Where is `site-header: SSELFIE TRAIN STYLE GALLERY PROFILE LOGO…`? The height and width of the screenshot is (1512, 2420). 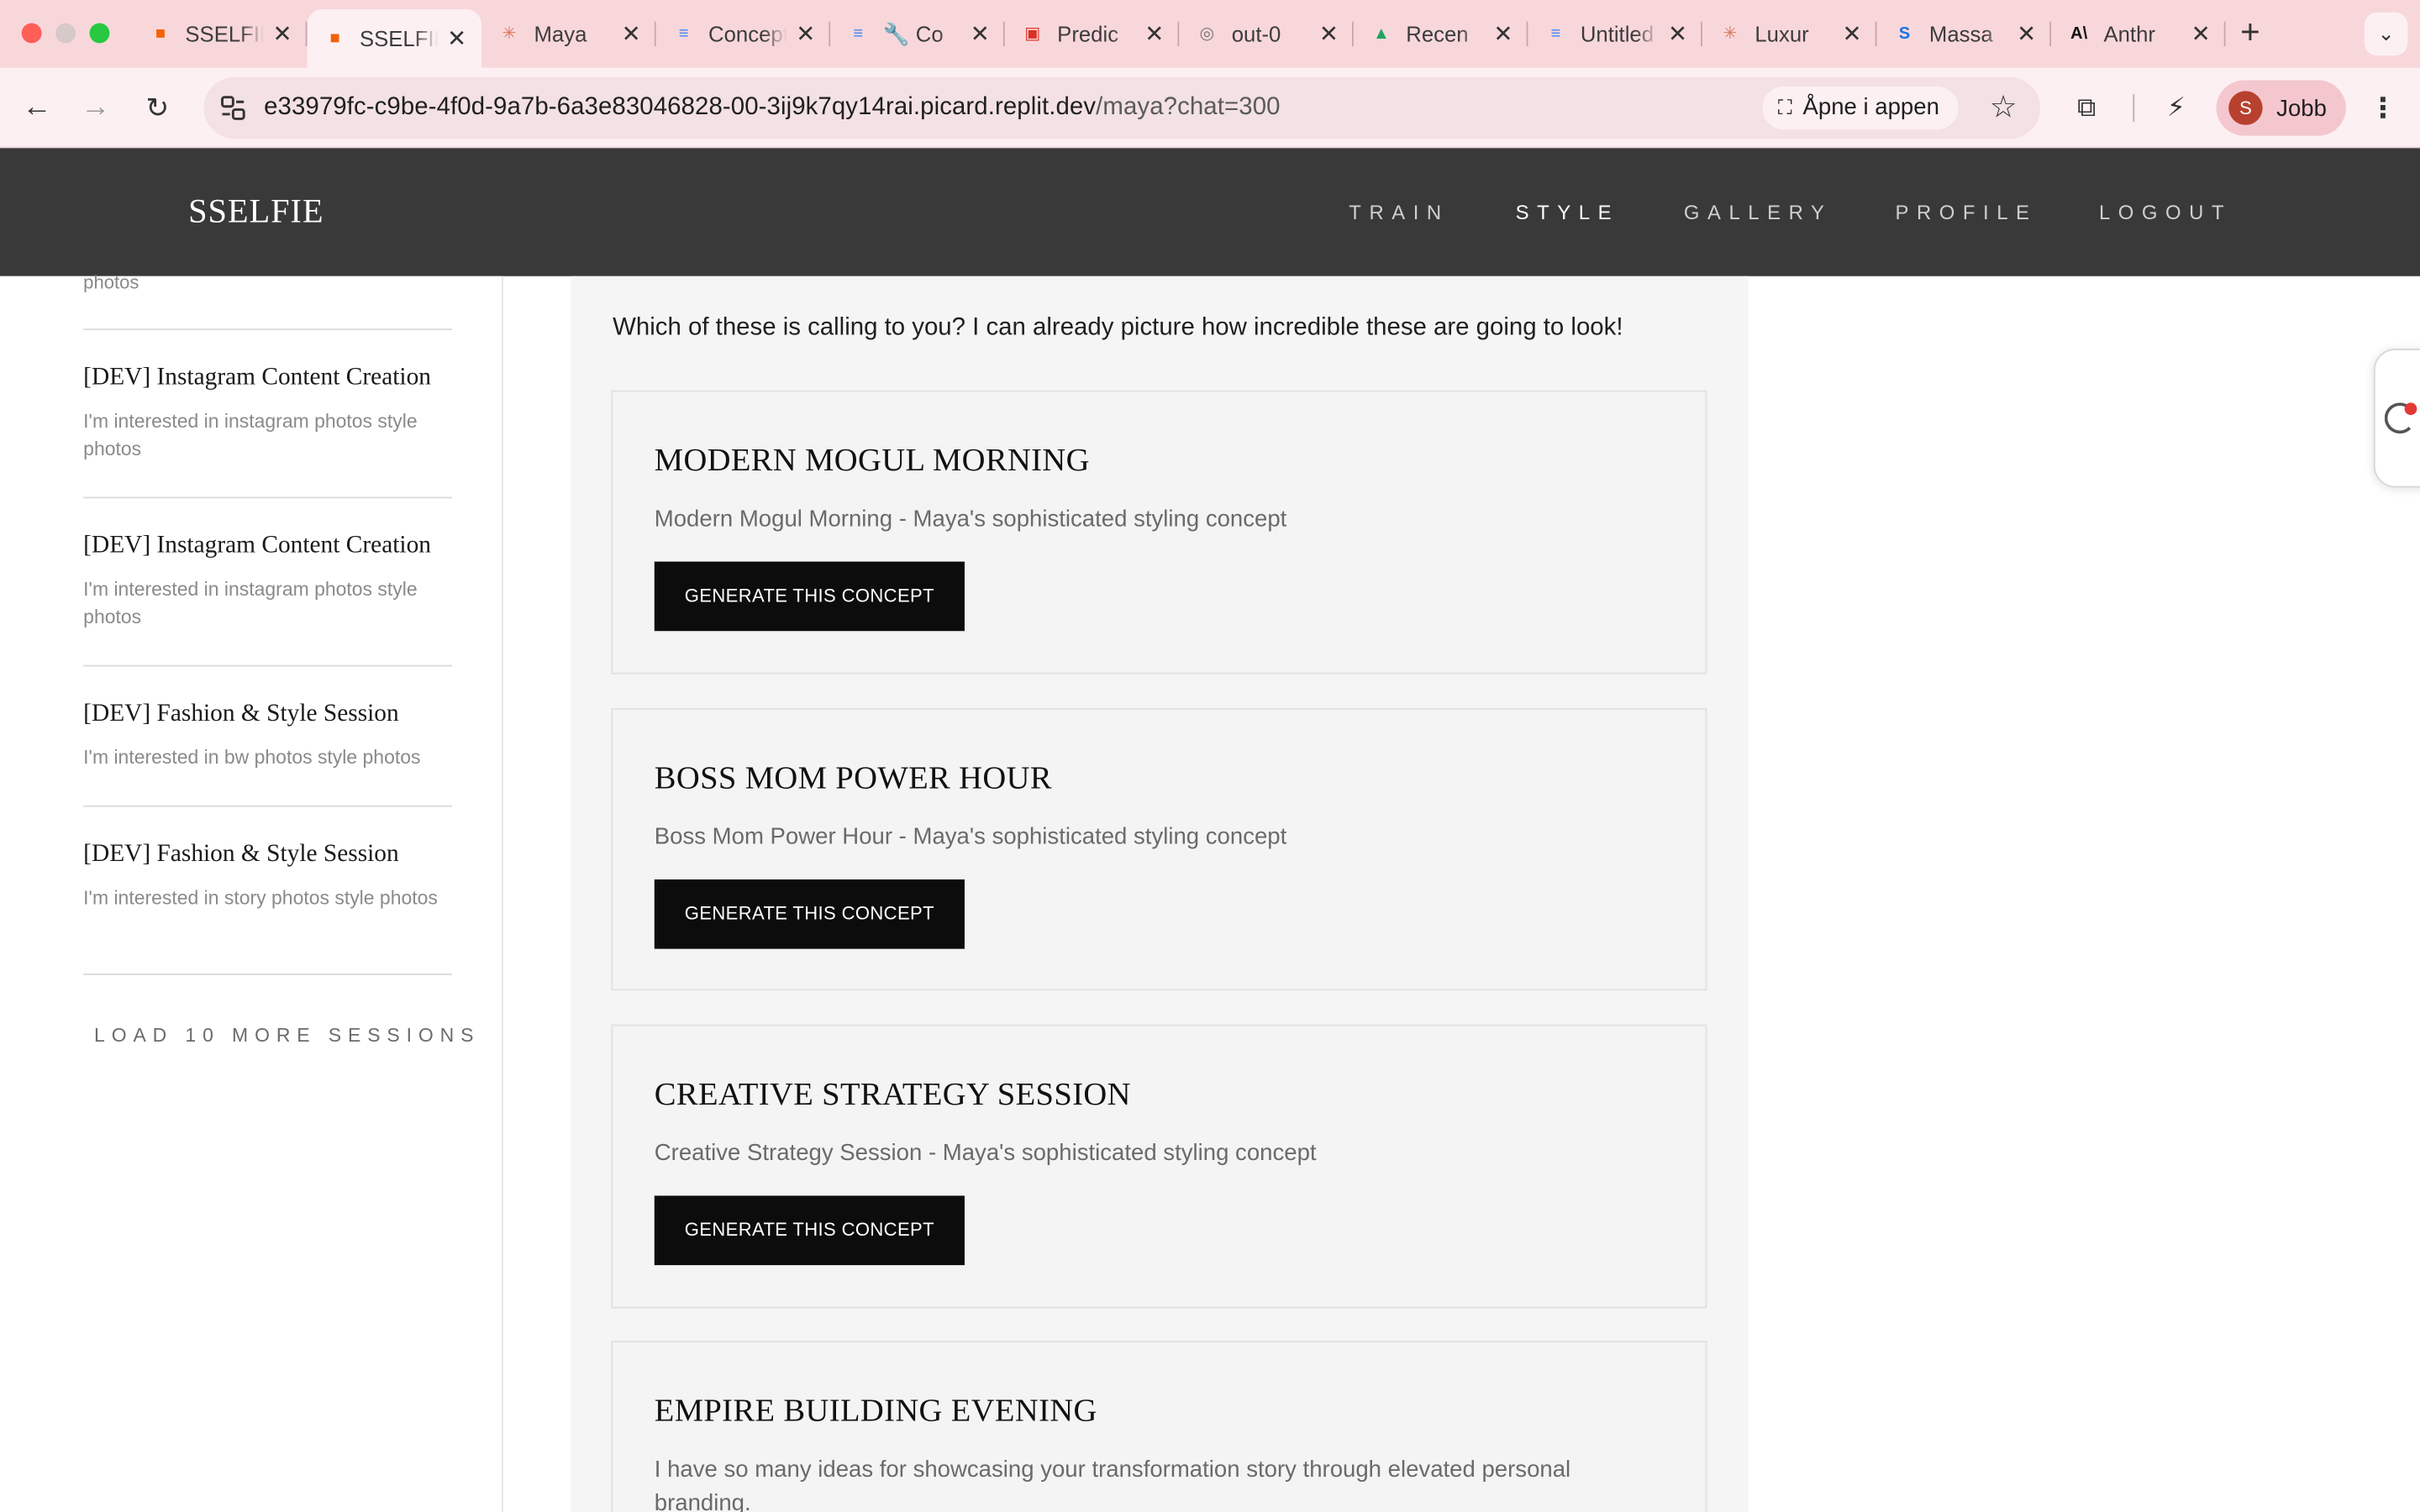 site-header: SSELFIE TRAIN STYLE GALLERY PROFILE LOGO… is located at coordinates (1210, 212).